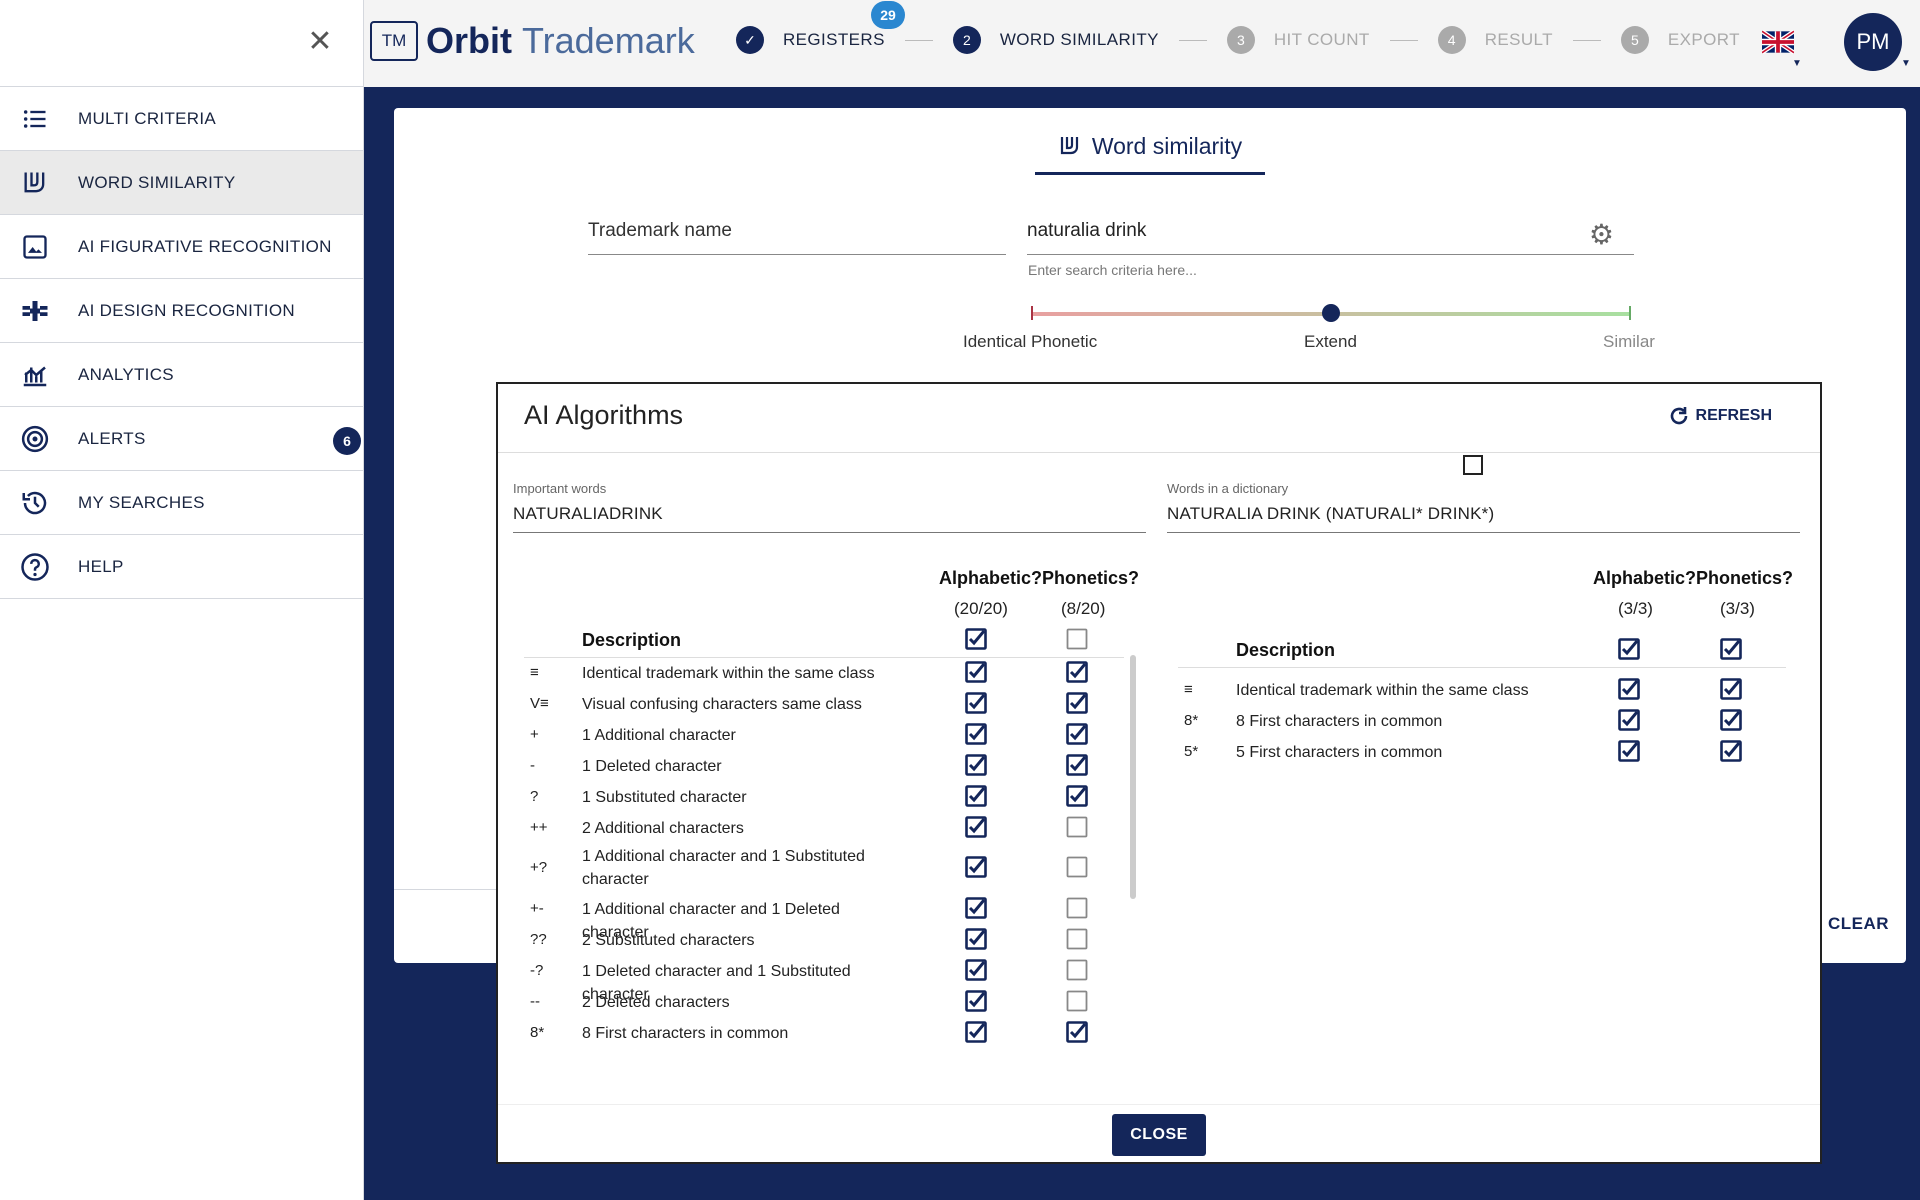 This screenshot has width=1920, height=1200. What do you see at coordinates (1331, 313) in the screenshot?
I see `slider-thumb` at bounding box center [1331, 313].